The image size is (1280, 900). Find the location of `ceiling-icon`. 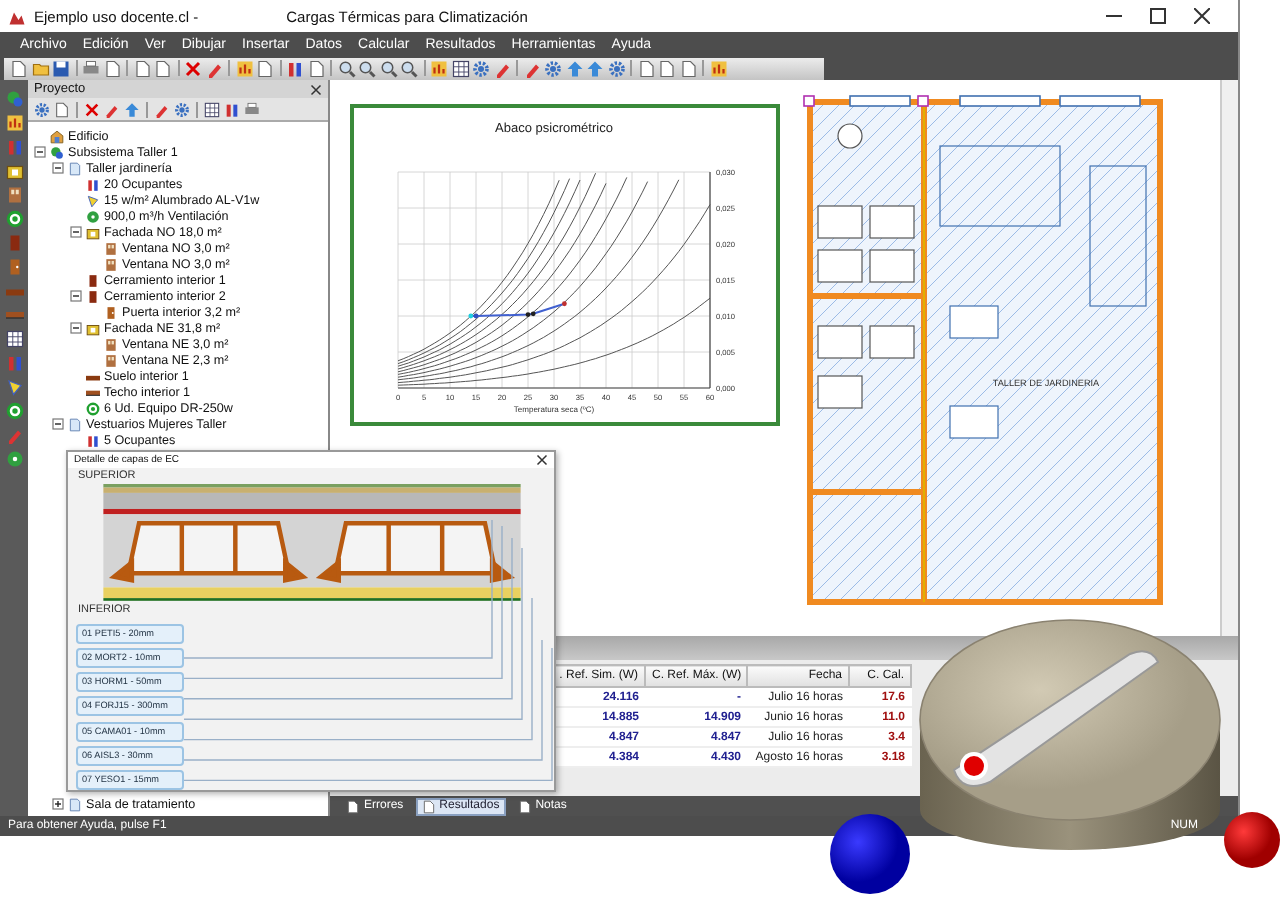

ceiling-icon is located at coordinates (93, 392).